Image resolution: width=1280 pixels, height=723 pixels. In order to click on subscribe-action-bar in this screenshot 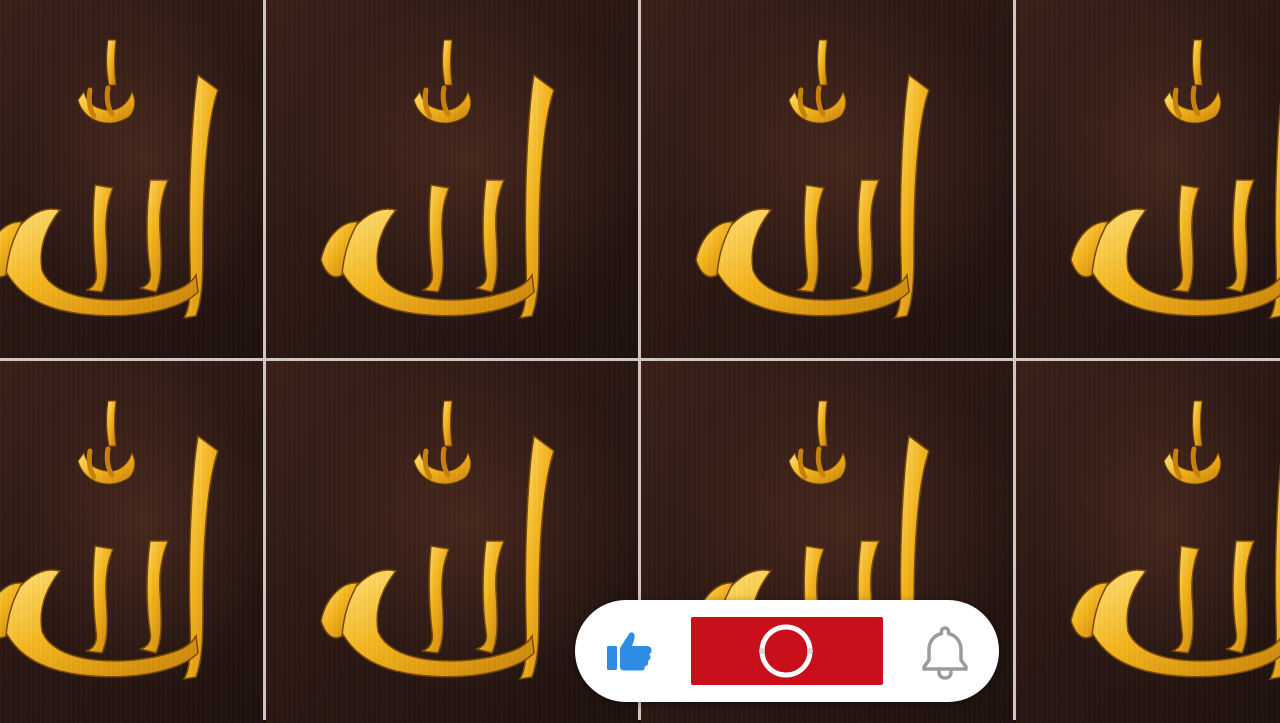, I will do `click(787, 651)`.